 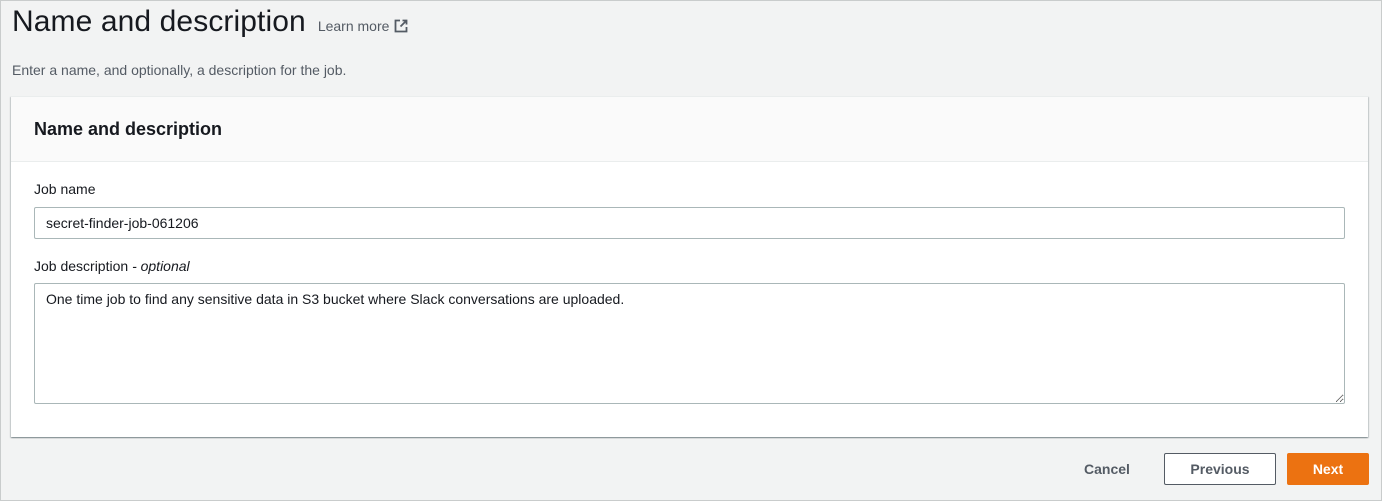 I want to click on page-title: Name and description, so click(x=159, y=21).